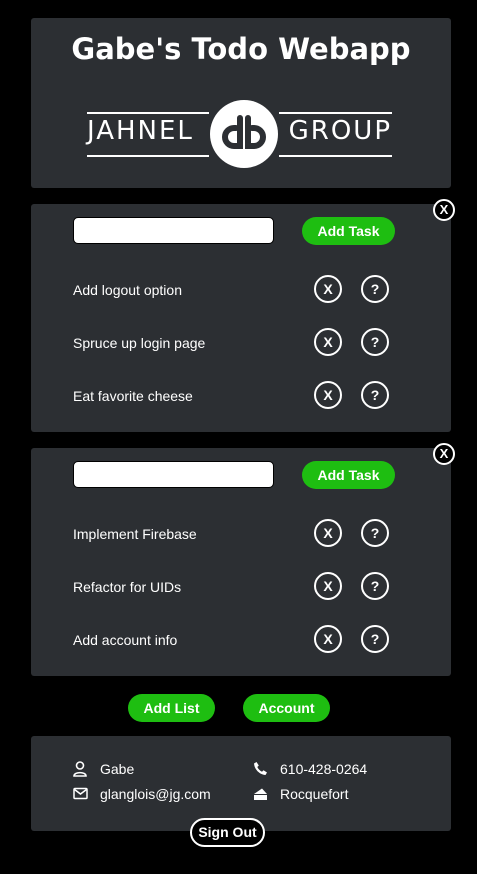 The height and width of the screenshot is (874, 477). Describe the element at coordinates (139, 343) in the screenshot. I see `task-label: Spruce up login page` at that location.